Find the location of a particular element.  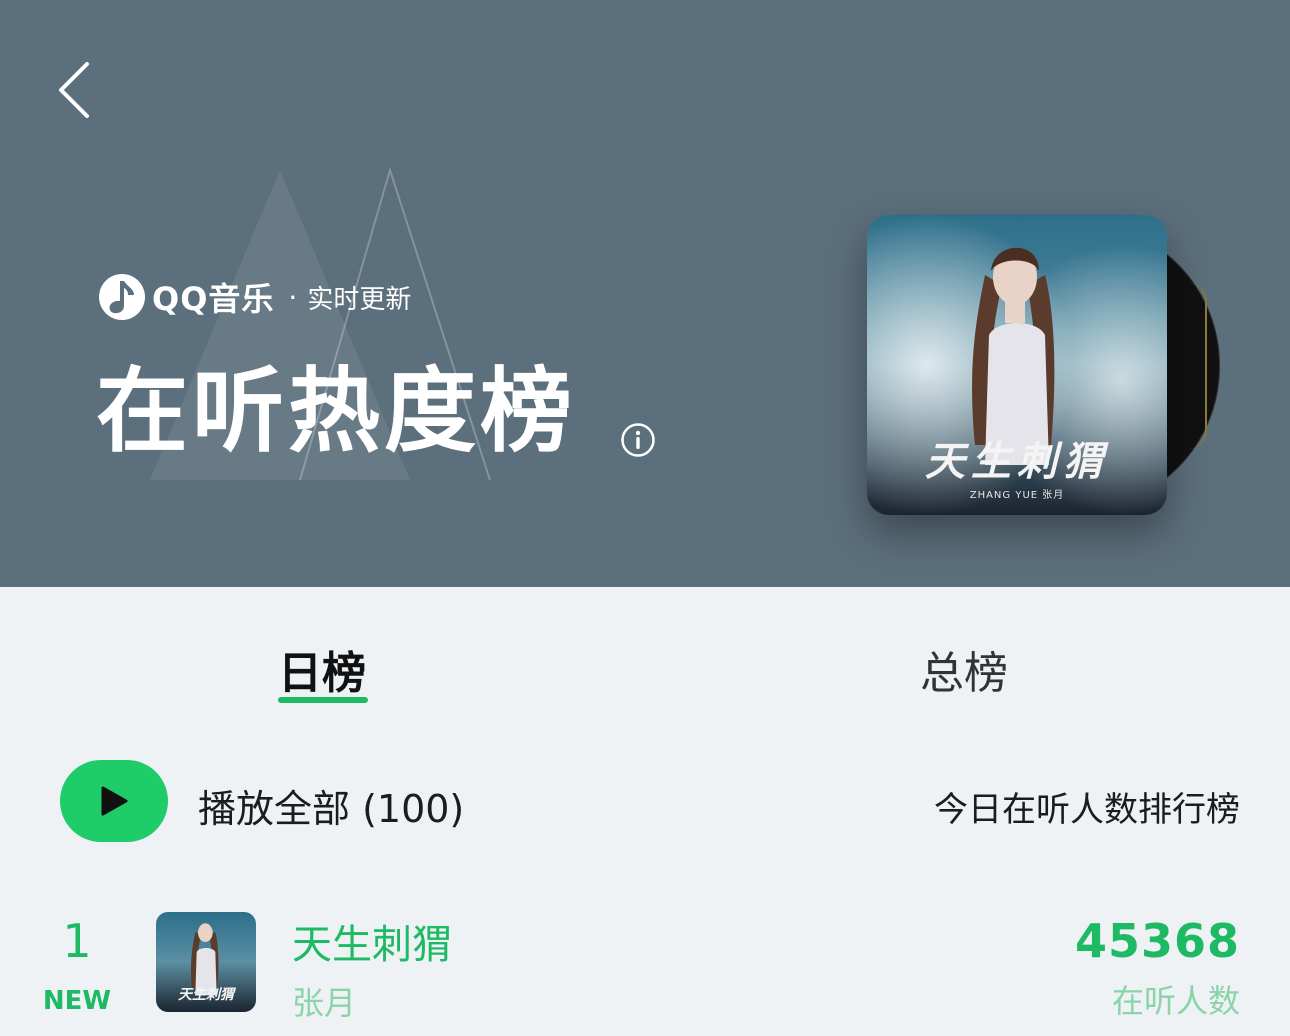

tab-bar: 日榜 总榜 is located at coordinates (645, 657).